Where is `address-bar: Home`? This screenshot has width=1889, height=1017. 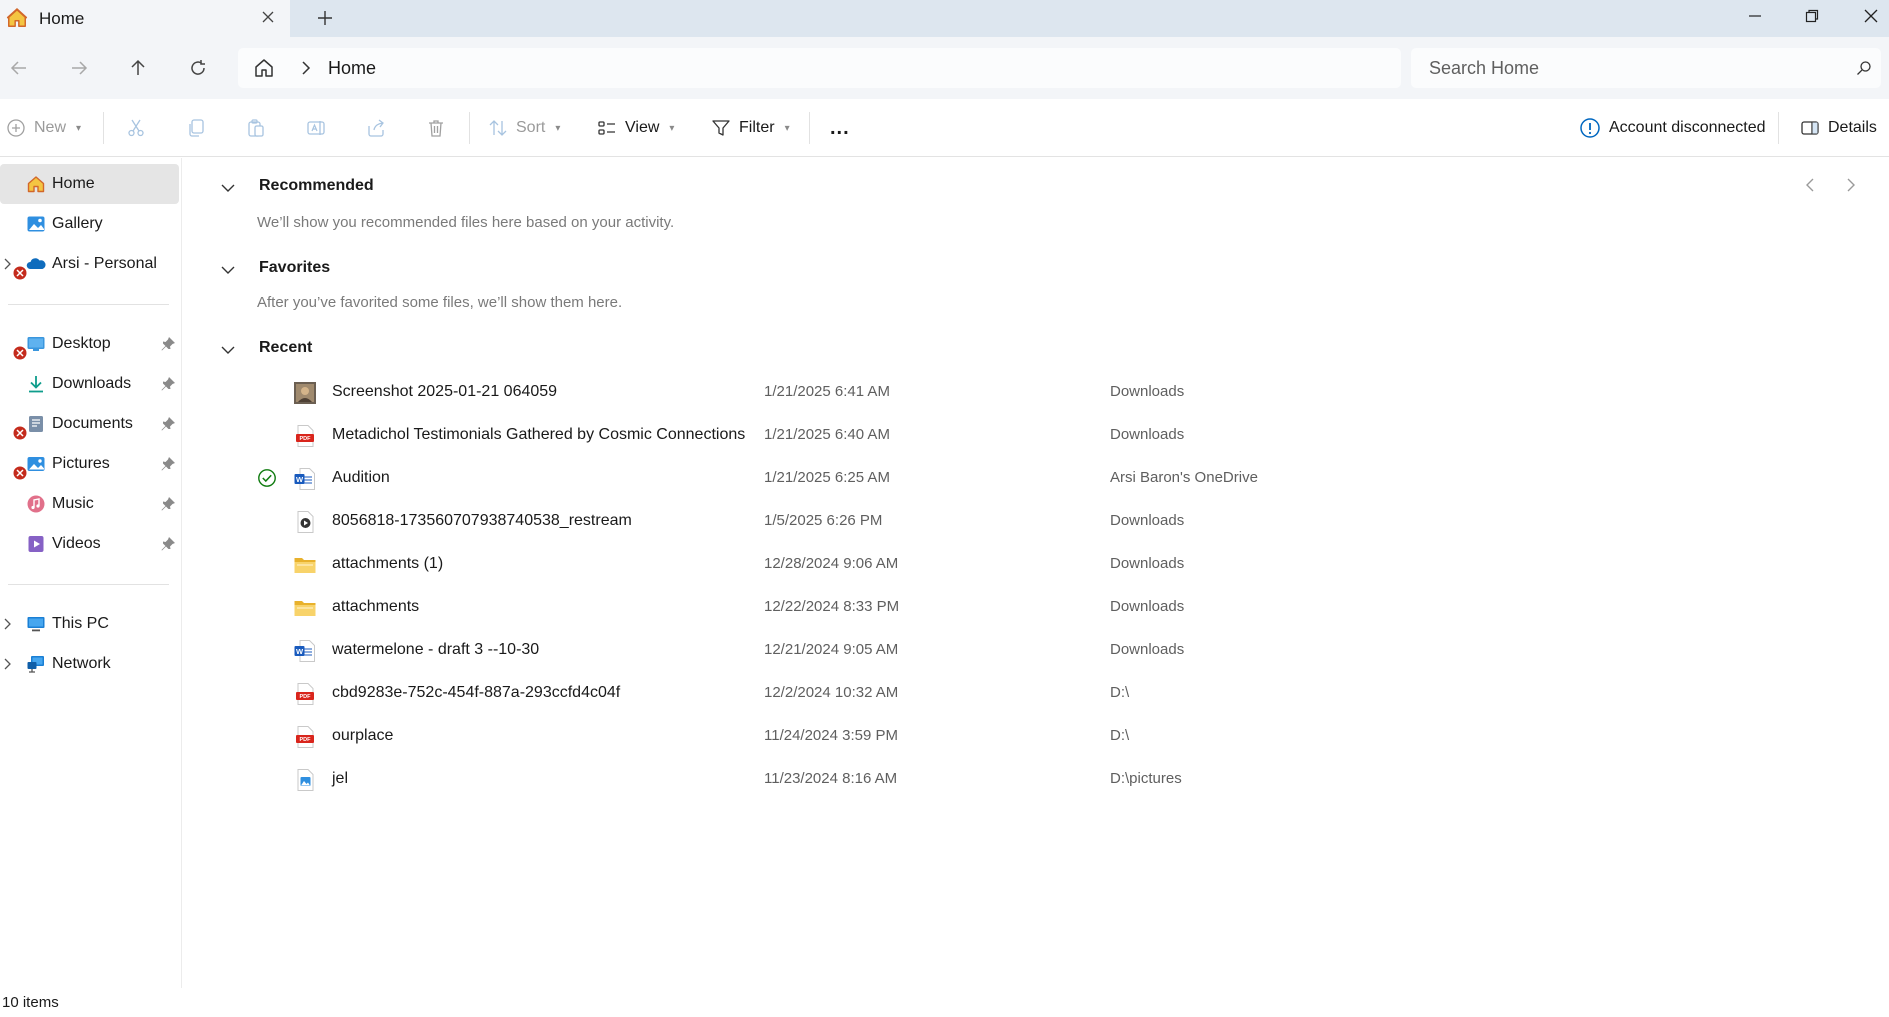 address-bar: Home is located at coordinates (819, 68).